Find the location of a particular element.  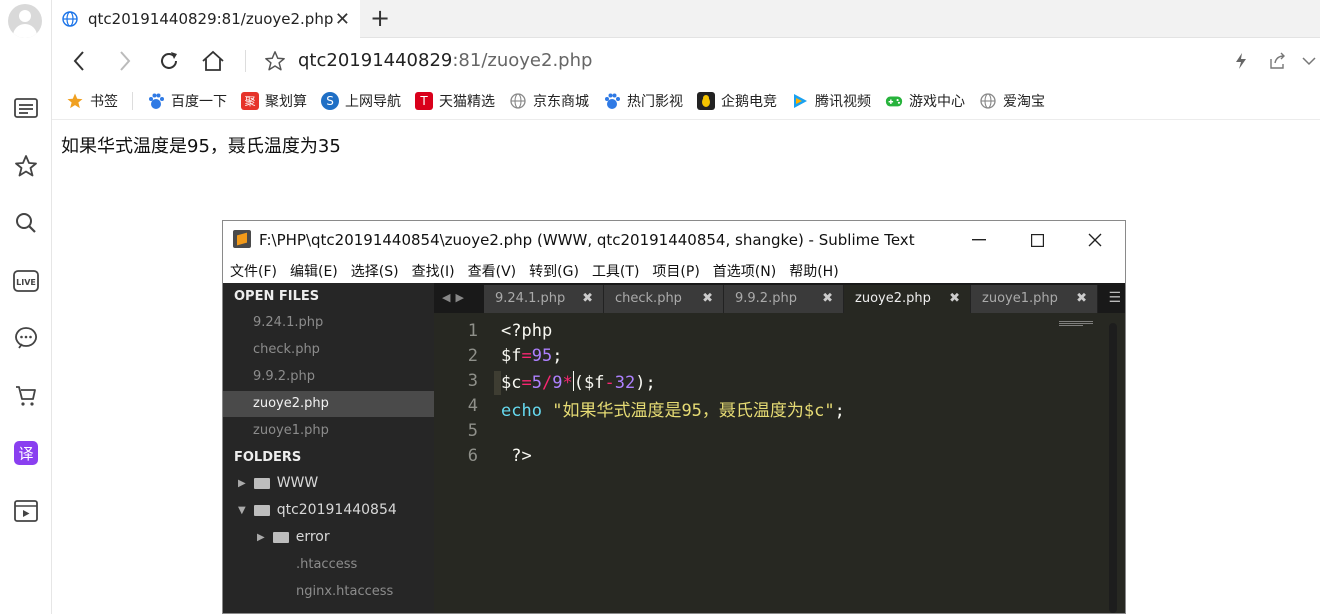

line-number: 4 is located at coordinates (472, 406).